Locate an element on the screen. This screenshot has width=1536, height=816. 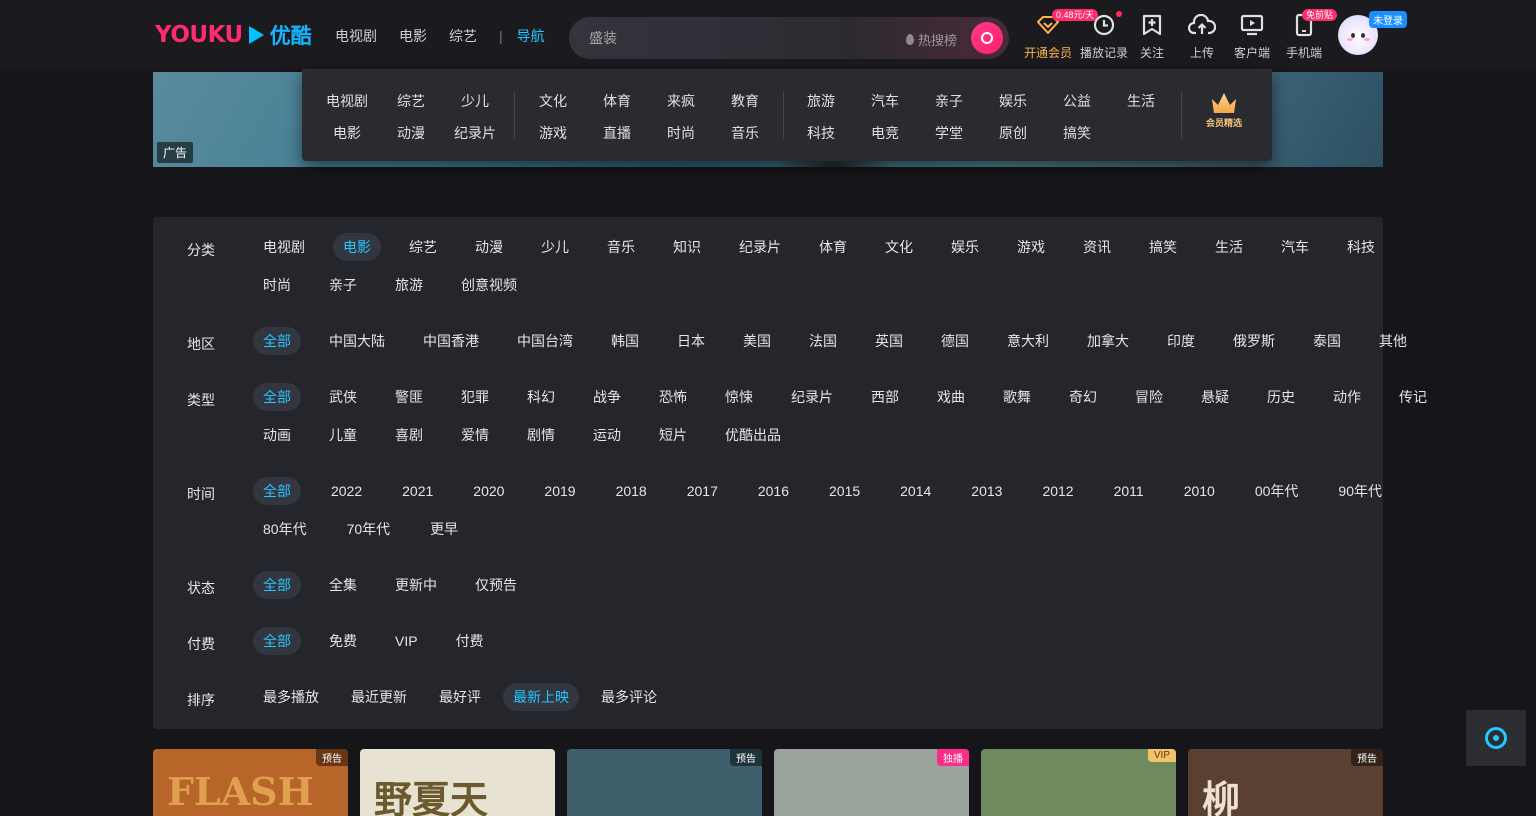
dropdown-item: 来疯 is located at coordinates (681, 101).